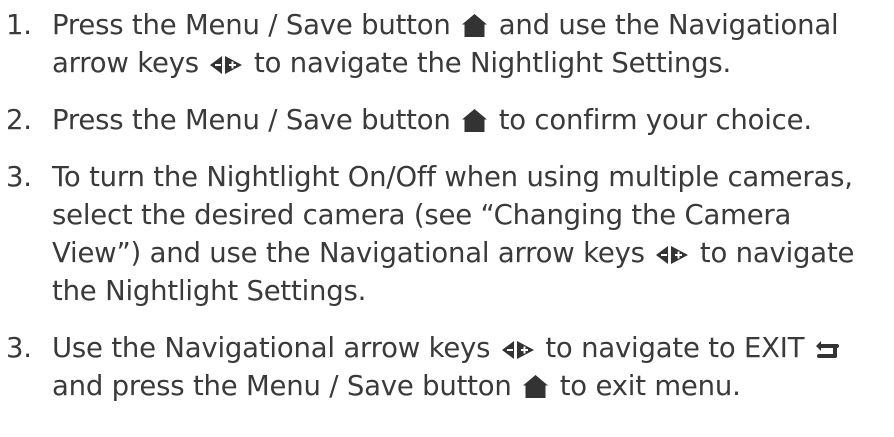  Describe the element at coordinates (655, 120) in the screenshot. I see `step-text-segment: to confirm your choice.` at that location.